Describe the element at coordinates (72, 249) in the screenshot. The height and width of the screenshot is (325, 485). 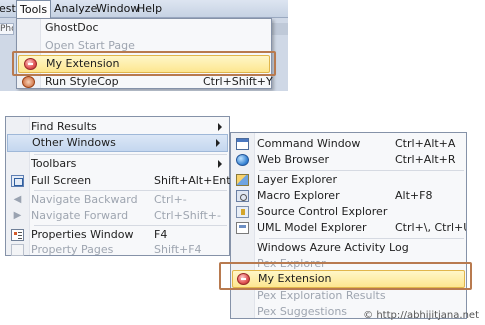
I see `menu-item-label: Property Pages` at that location.